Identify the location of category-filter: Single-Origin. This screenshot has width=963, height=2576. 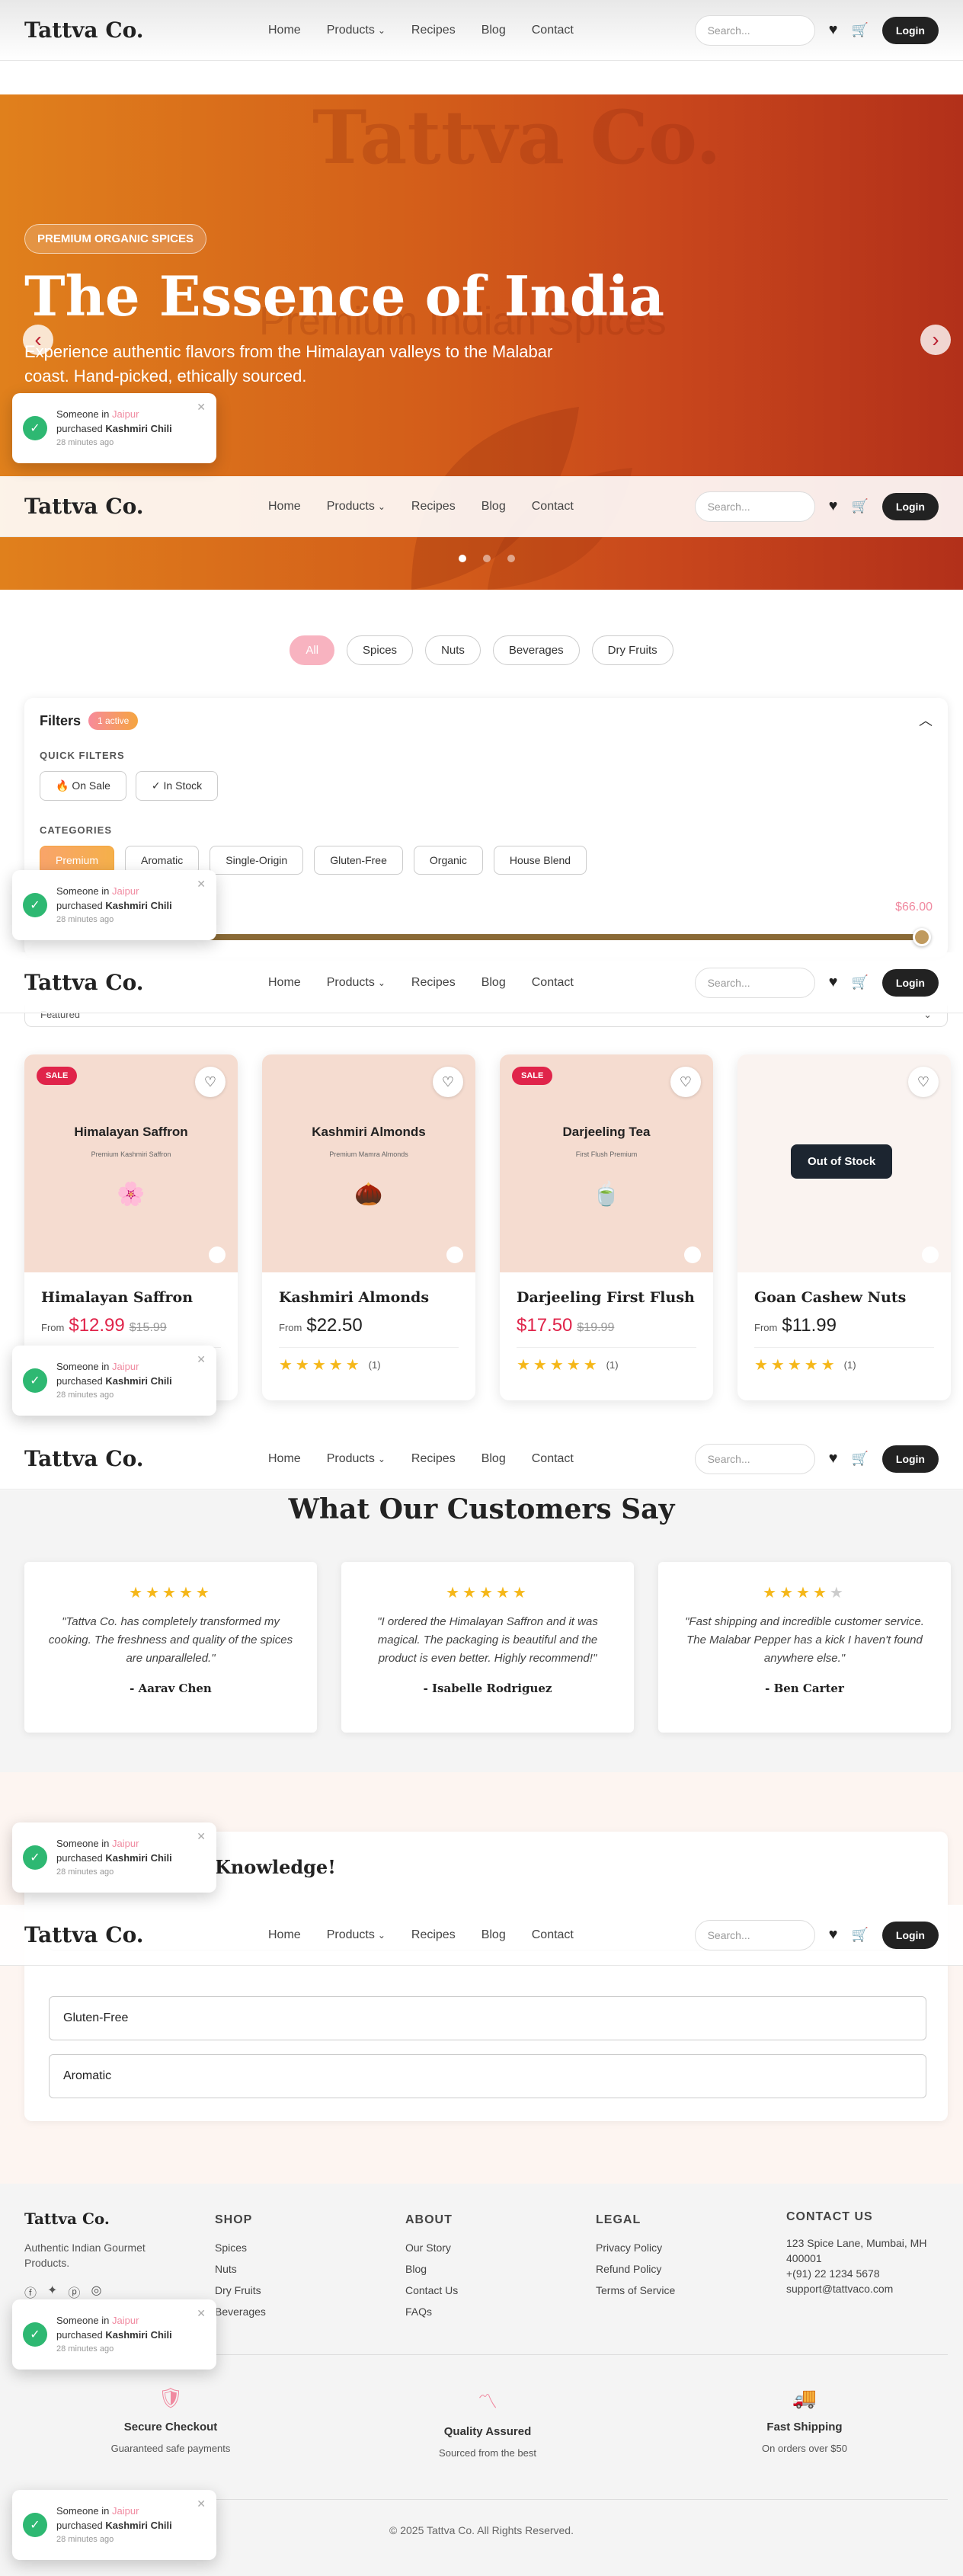
(257, 860).